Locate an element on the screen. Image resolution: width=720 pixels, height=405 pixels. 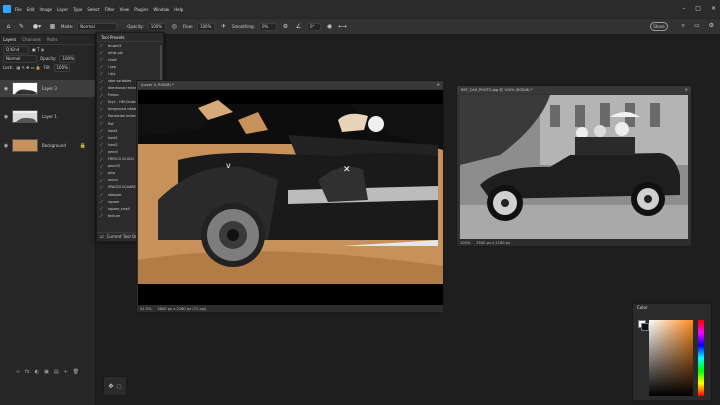
tool-preset-item: ⟋ brush01 is located at coordinates (130, 45).